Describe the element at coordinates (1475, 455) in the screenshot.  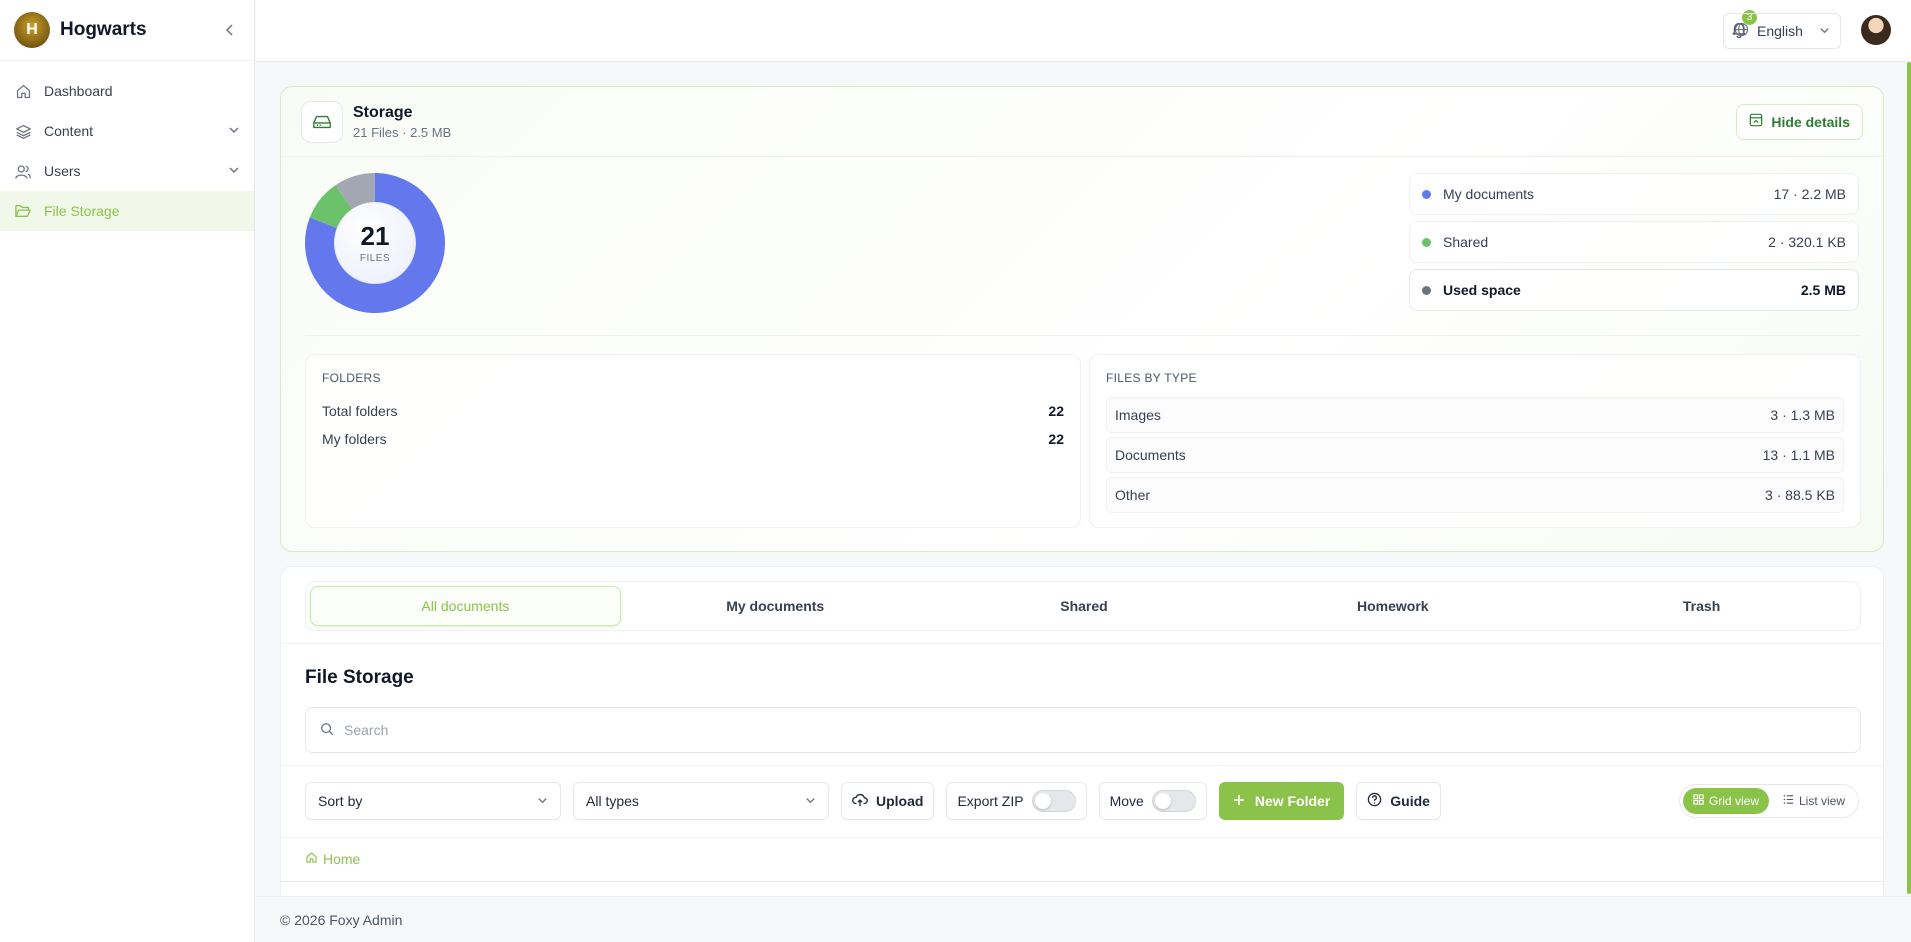
I see `type-row-documents: Documents 13 · 1.1 MB` at that location.